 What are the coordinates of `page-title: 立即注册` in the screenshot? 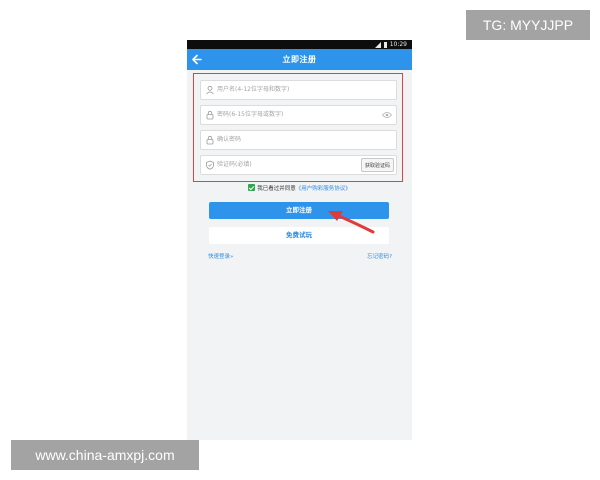 It's located at (299, 59).